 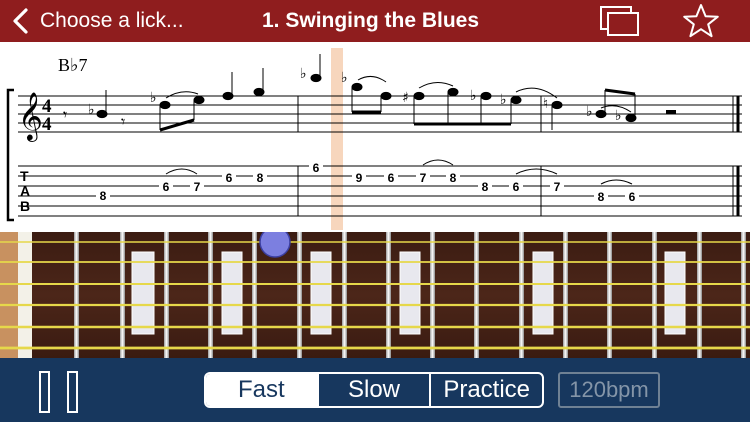 I want to click on treble-clef: 𝄞, so click(x=30, y=116).